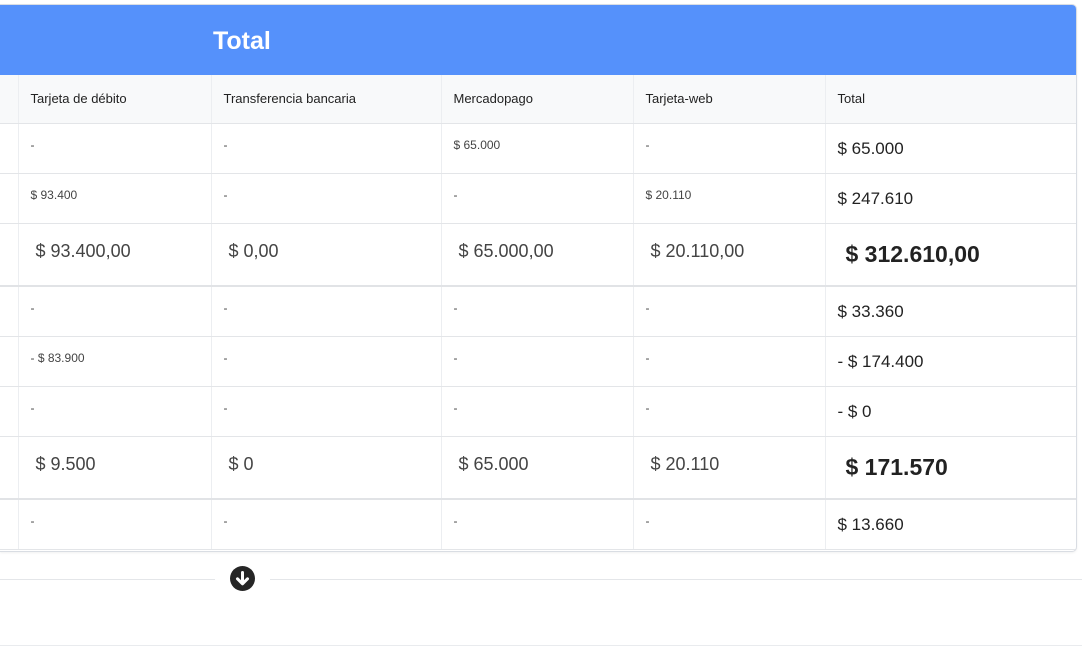 This screenshot has height=648, width=1082. Describe the element at coordinates (115, 255) in the screenshot. I see `cell-tarjeta-debito: $ 93.400,00` at that location.